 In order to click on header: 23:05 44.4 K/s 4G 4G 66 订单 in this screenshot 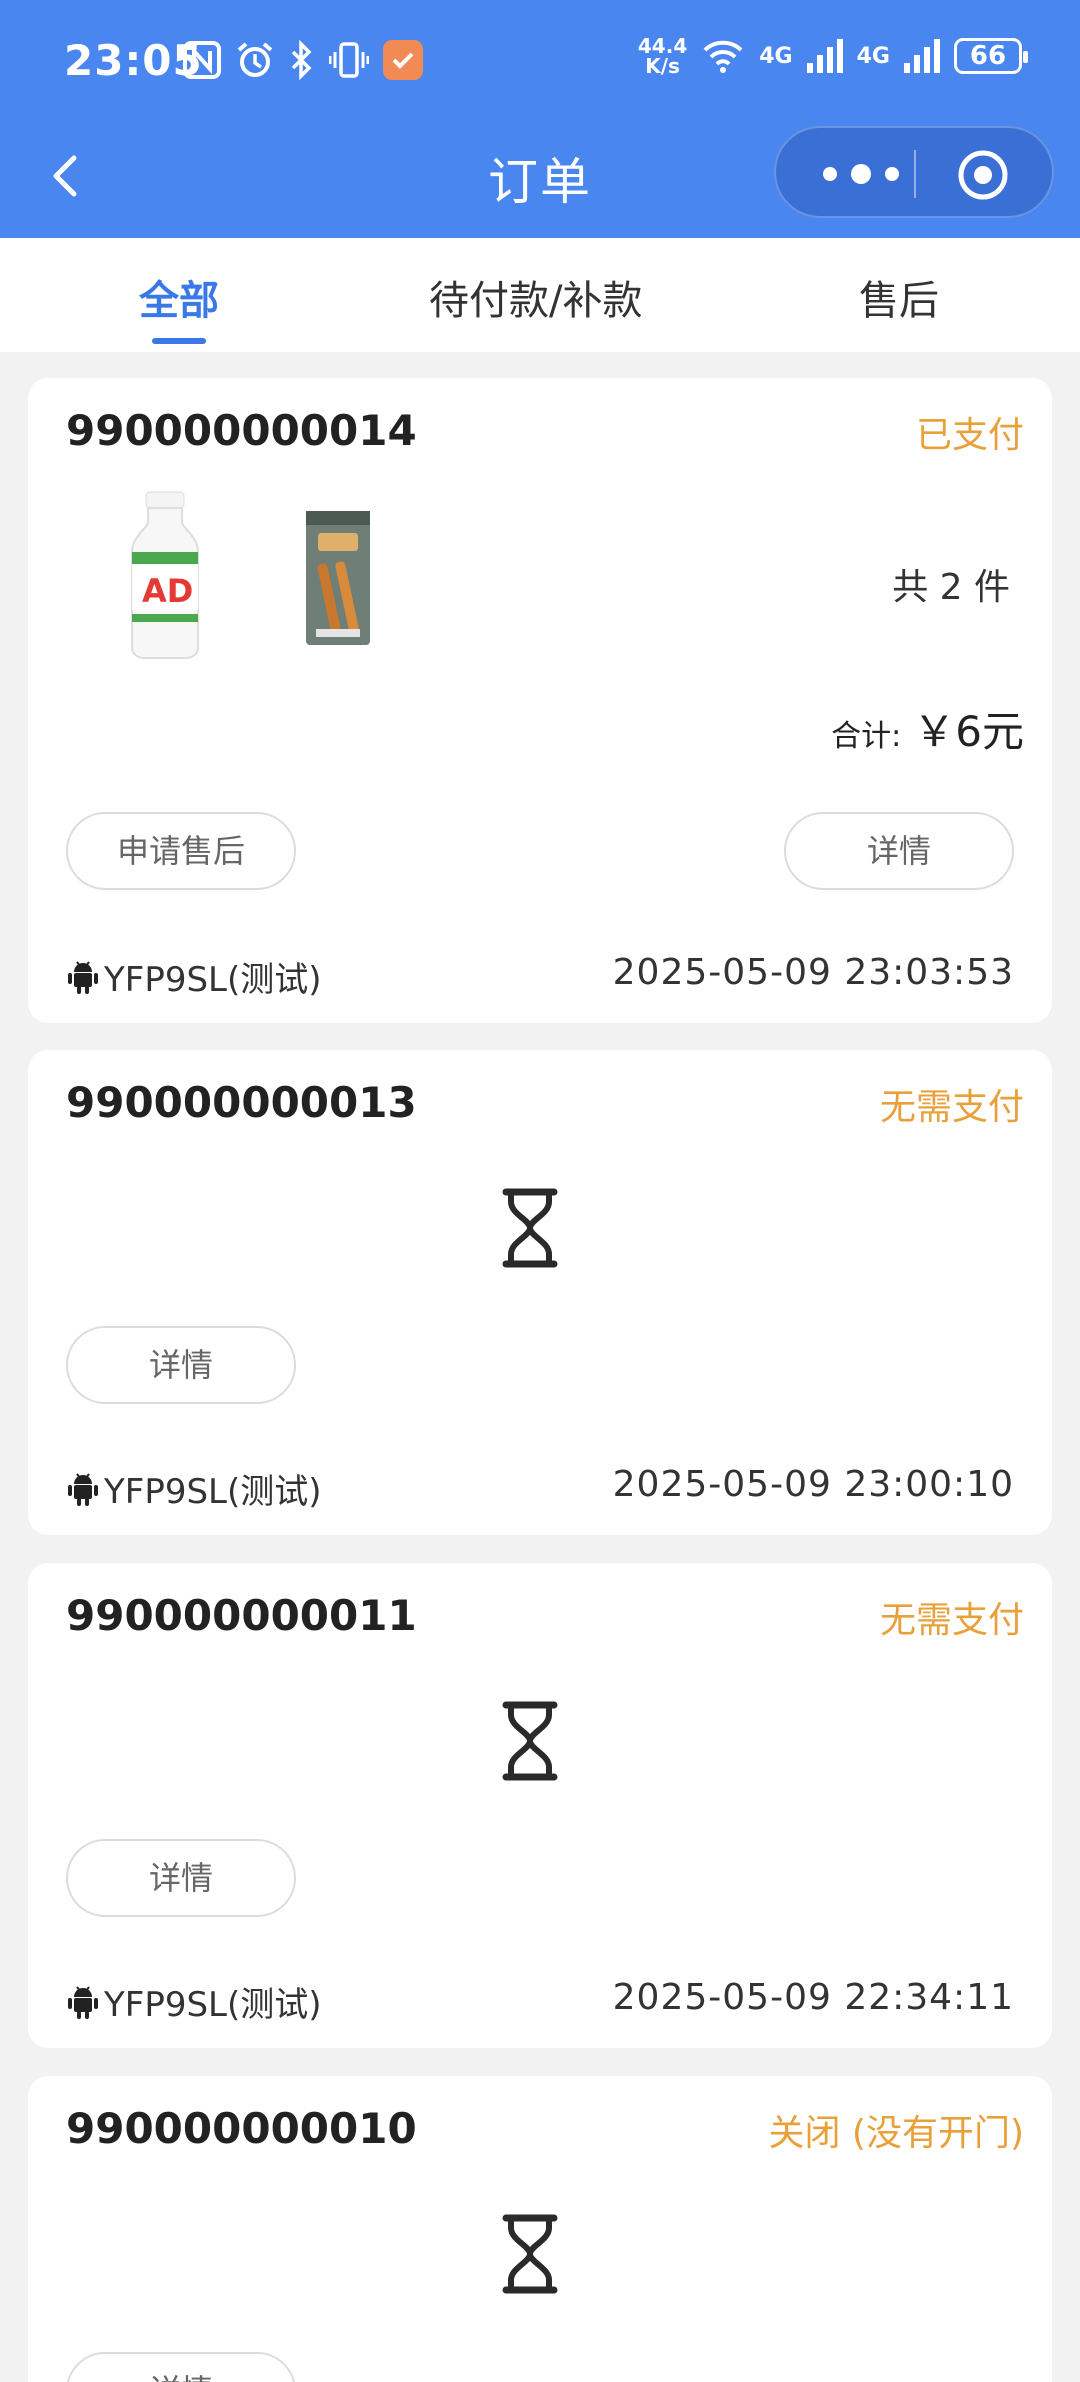, I will do `click(540, 119)`.